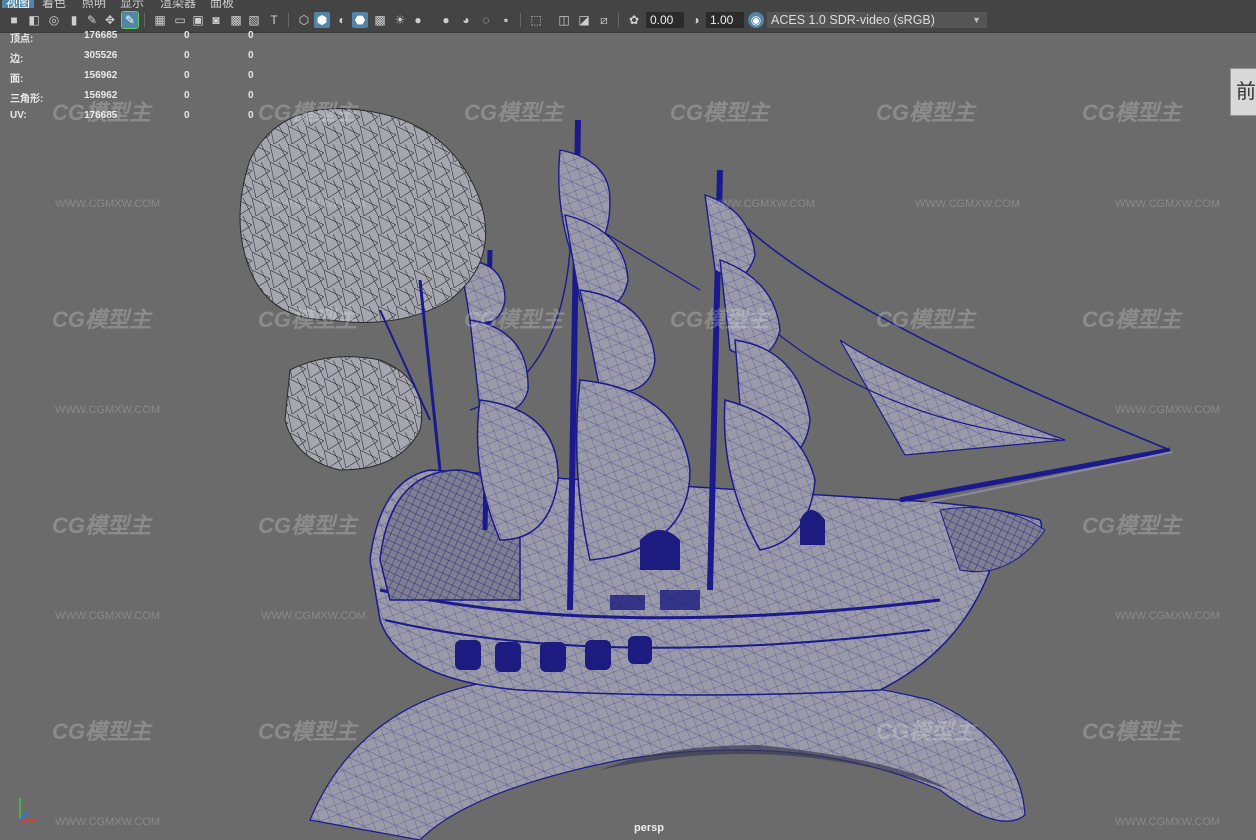  Describe the element at coordinates (140, 80) in the screenshot. I see `hud-row-faces: 面: 156962 0 0` at that location.